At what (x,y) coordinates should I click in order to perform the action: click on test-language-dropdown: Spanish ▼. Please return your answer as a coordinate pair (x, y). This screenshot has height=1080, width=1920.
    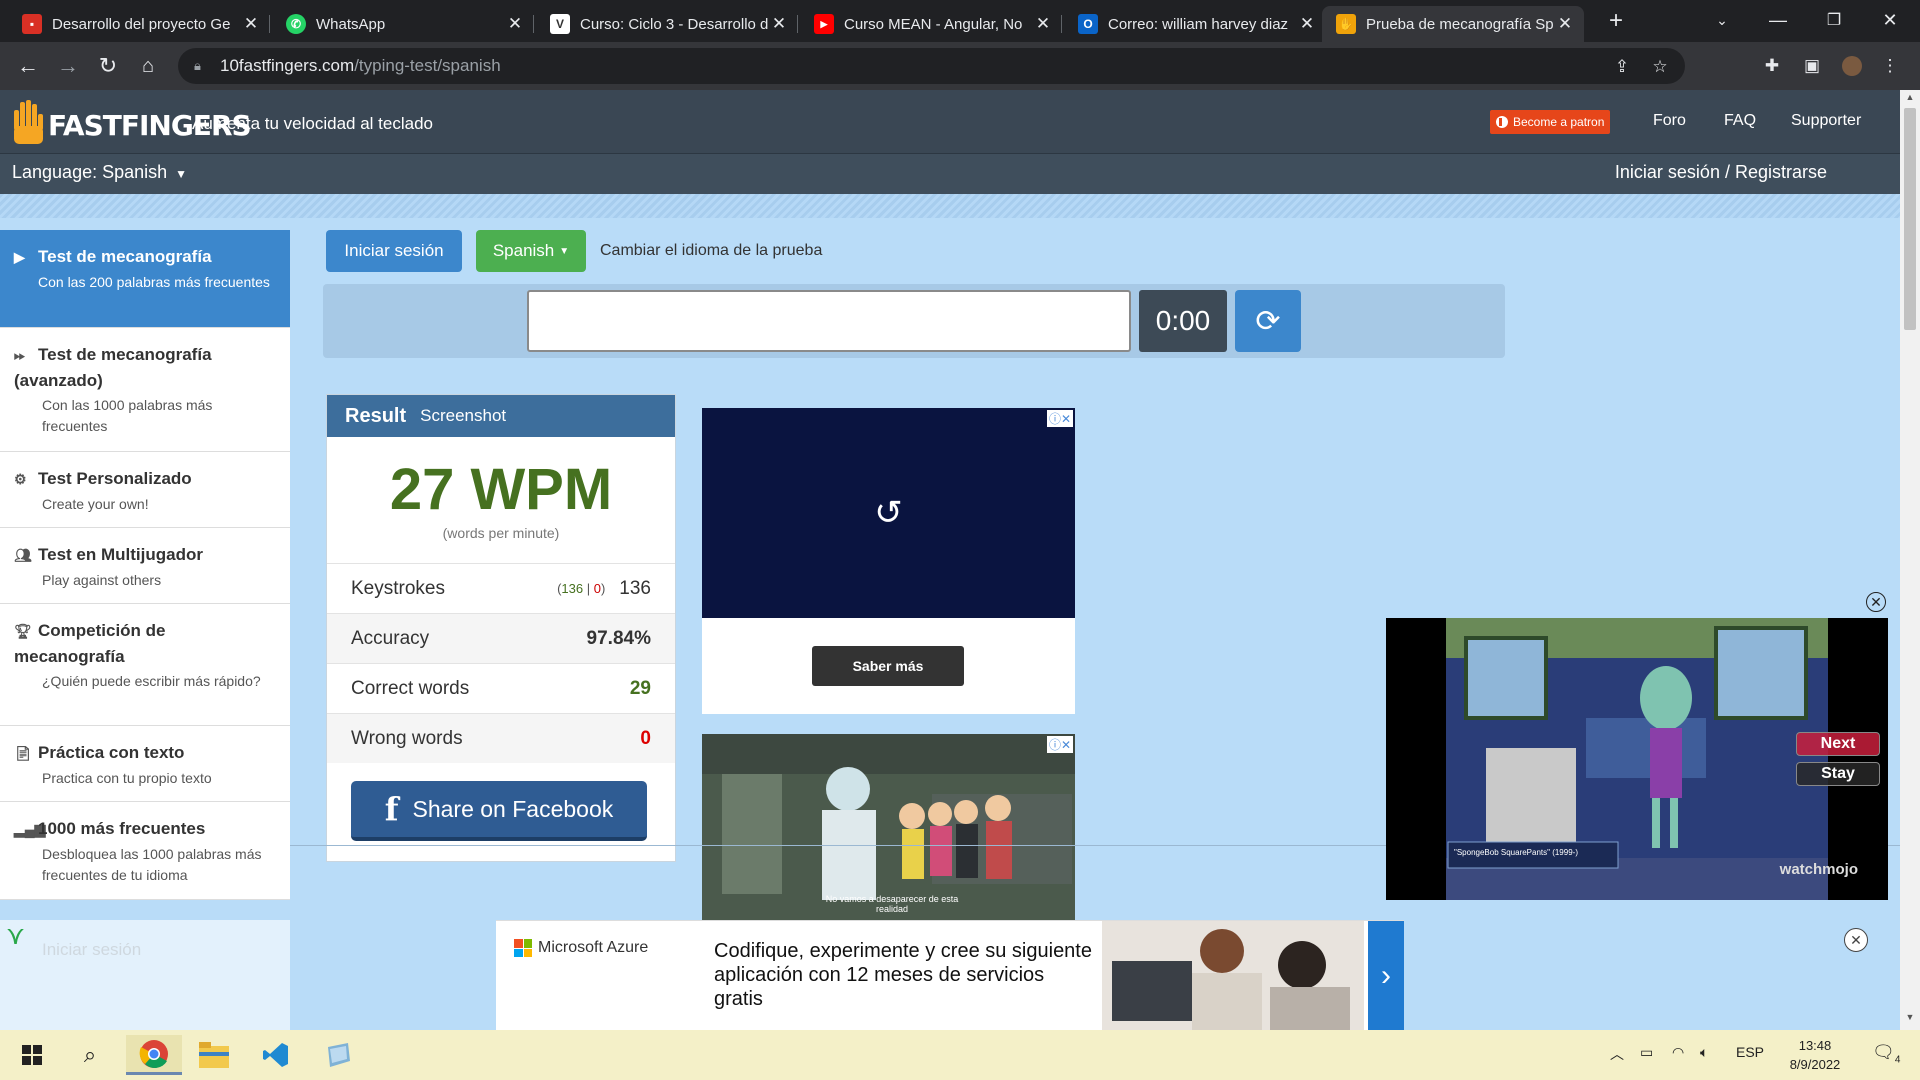
    Looking at the image, I should click on (531, 251).